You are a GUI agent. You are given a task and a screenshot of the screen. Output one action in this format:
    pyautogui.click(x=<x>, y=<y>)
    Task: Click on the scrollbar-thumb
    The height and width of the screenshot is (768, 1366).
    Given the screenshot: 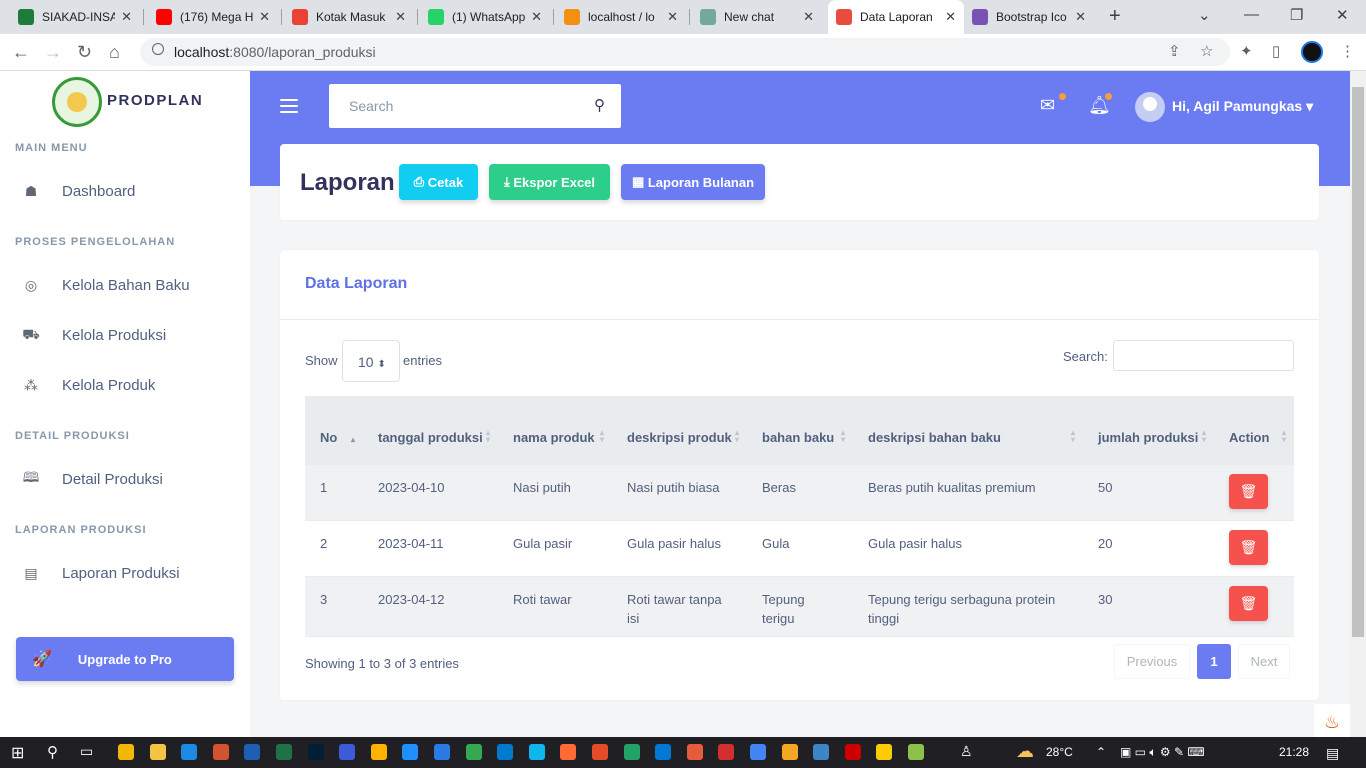 What is the action you would take?
    pyautogui.click(x=1358, y=362)
    